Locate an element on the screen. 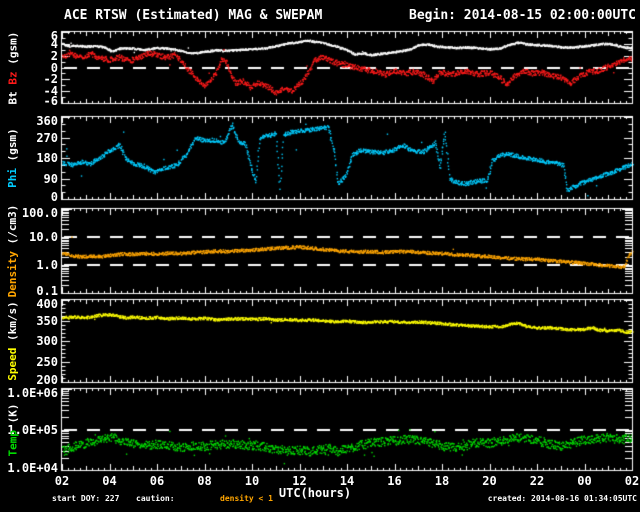  x-tick-label: 10 is located at coordinates (252, 481).